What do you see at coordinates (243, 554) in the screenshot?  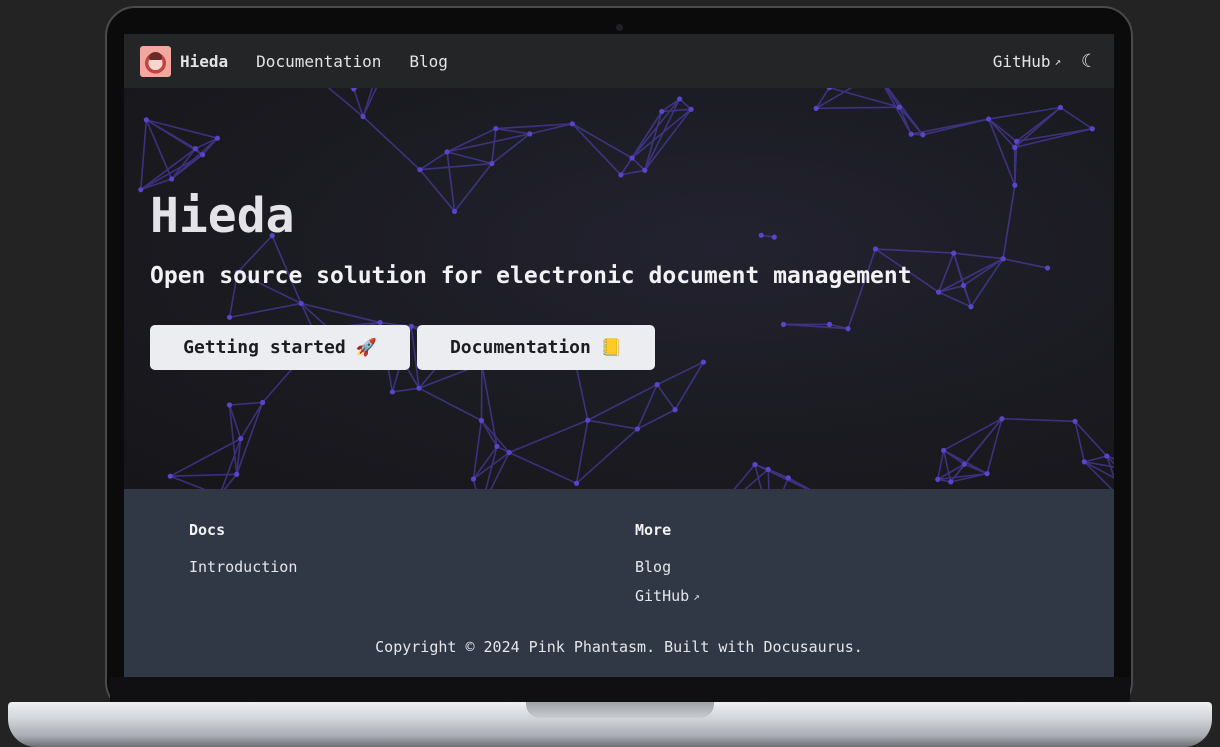 I see `footer-column-docs: Docs Introduction` at bounding box center [243, 554].